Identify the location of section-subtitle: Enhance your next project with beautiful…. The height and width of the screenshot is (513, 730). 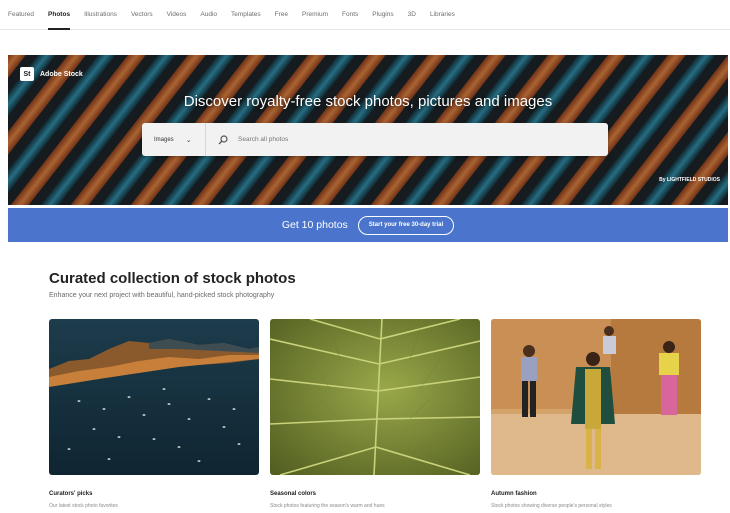
(162, 295).